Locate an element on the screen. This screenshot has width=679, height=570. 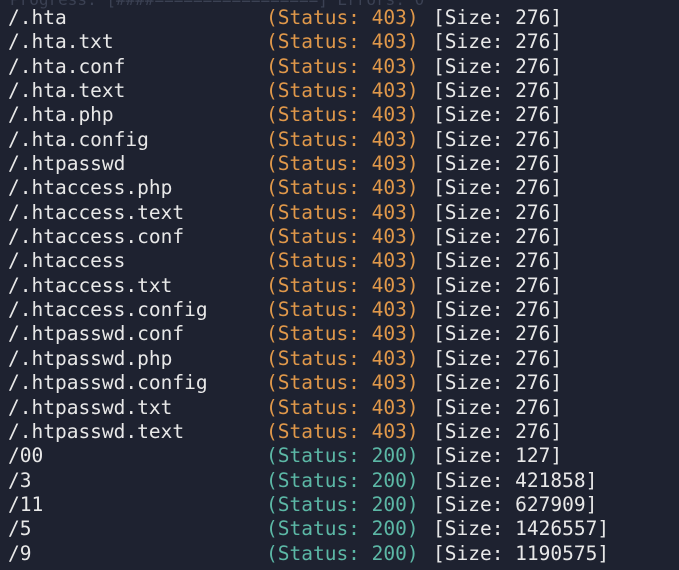
result-path: /.htpasswd.text is located at coordinates (96, 431).